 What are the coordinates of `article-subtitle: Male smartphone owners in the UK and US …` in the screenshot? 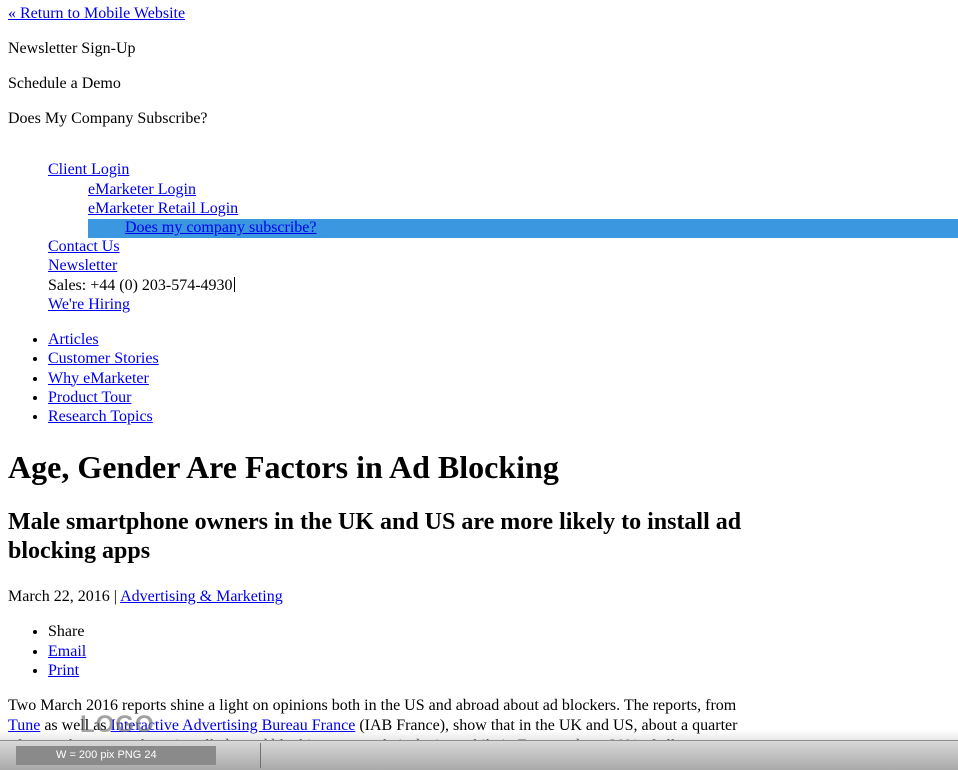 It's located at (375, 536).